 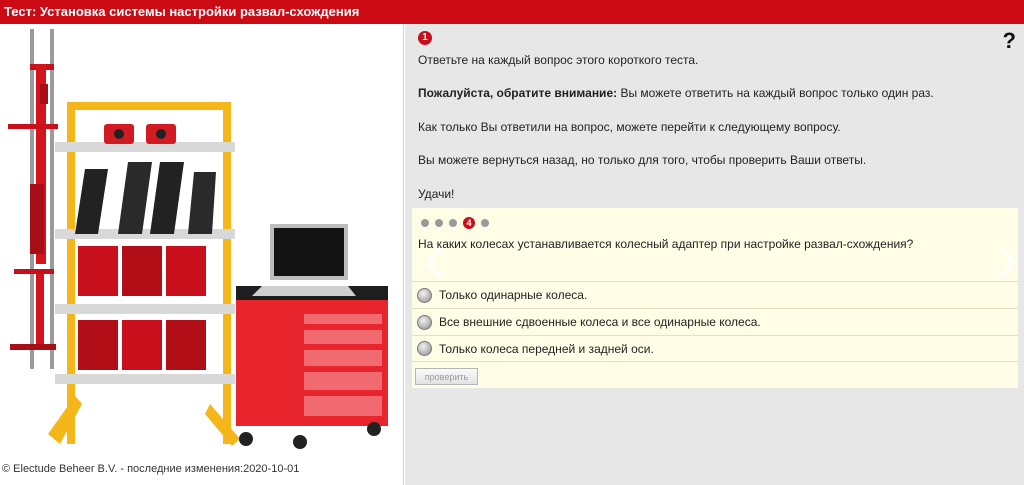 What do you see at coordinates (715, 294) in the screenshot?
I see `answer-option: Только одинарные колеса.` at bounding box center [715, 294].